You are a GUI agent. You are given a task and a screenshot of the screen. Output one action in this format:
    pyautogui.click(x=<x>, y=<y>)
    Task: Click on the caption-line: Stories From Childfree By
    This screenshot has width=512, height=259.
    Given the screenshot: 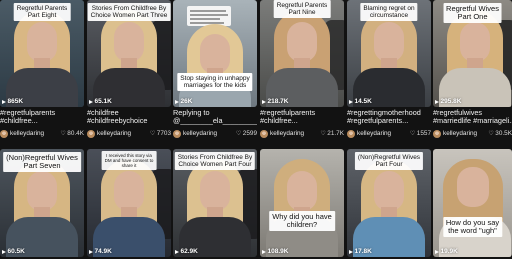 What is the action you would take?
    pyautogui.click(x=129, y=8)
    